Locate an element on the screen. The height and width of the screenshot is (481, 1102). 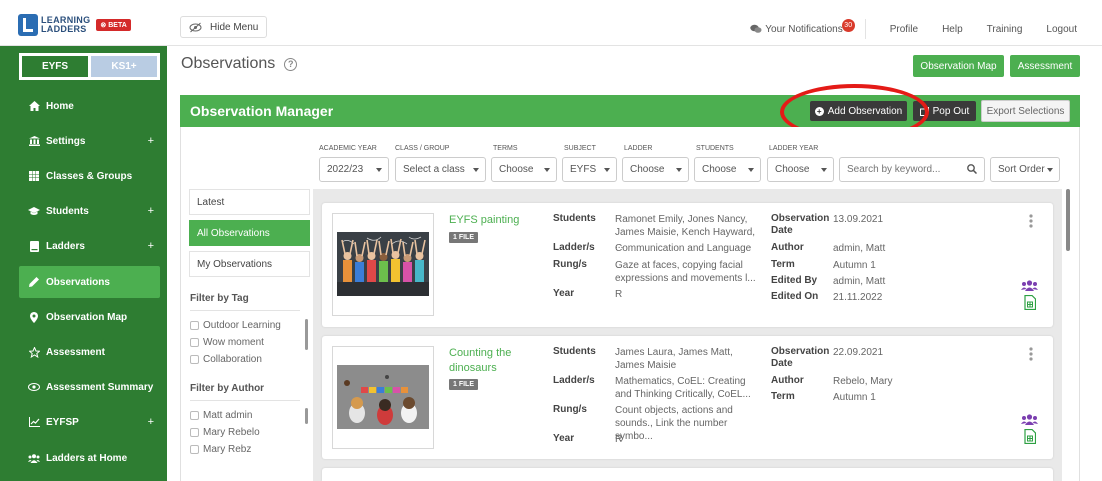
edited-by-value: admin, Matt is located at coordinates (859, 281).